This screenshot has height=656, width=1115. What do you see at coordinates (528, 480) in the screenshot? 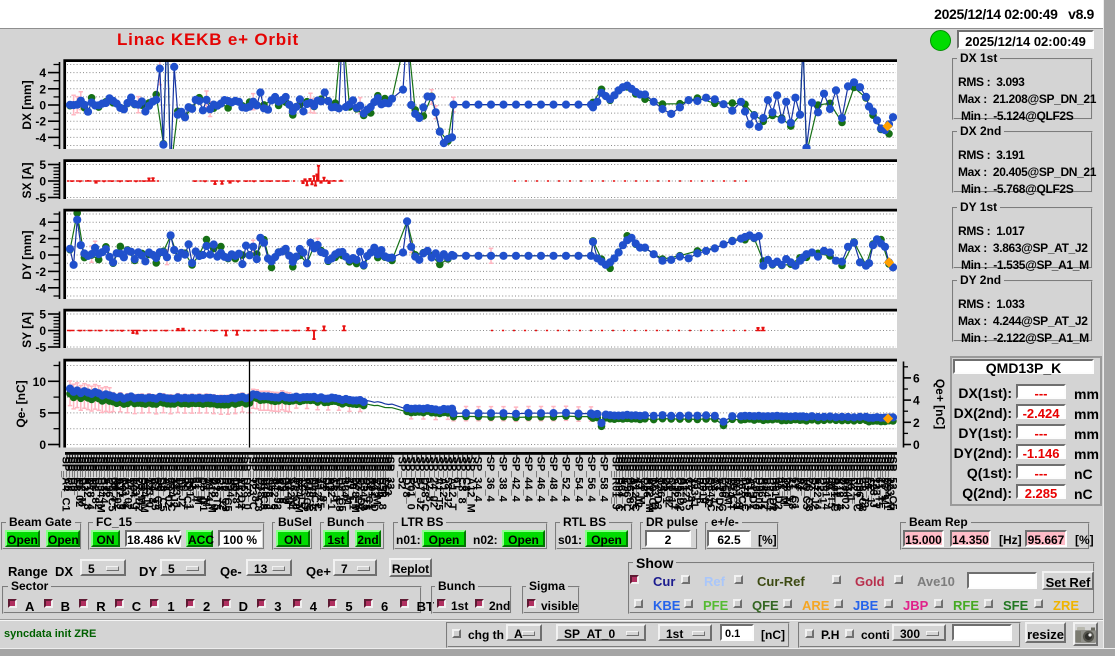
I see `svg-text: SP_44_4` at bounding box center [528, 480].